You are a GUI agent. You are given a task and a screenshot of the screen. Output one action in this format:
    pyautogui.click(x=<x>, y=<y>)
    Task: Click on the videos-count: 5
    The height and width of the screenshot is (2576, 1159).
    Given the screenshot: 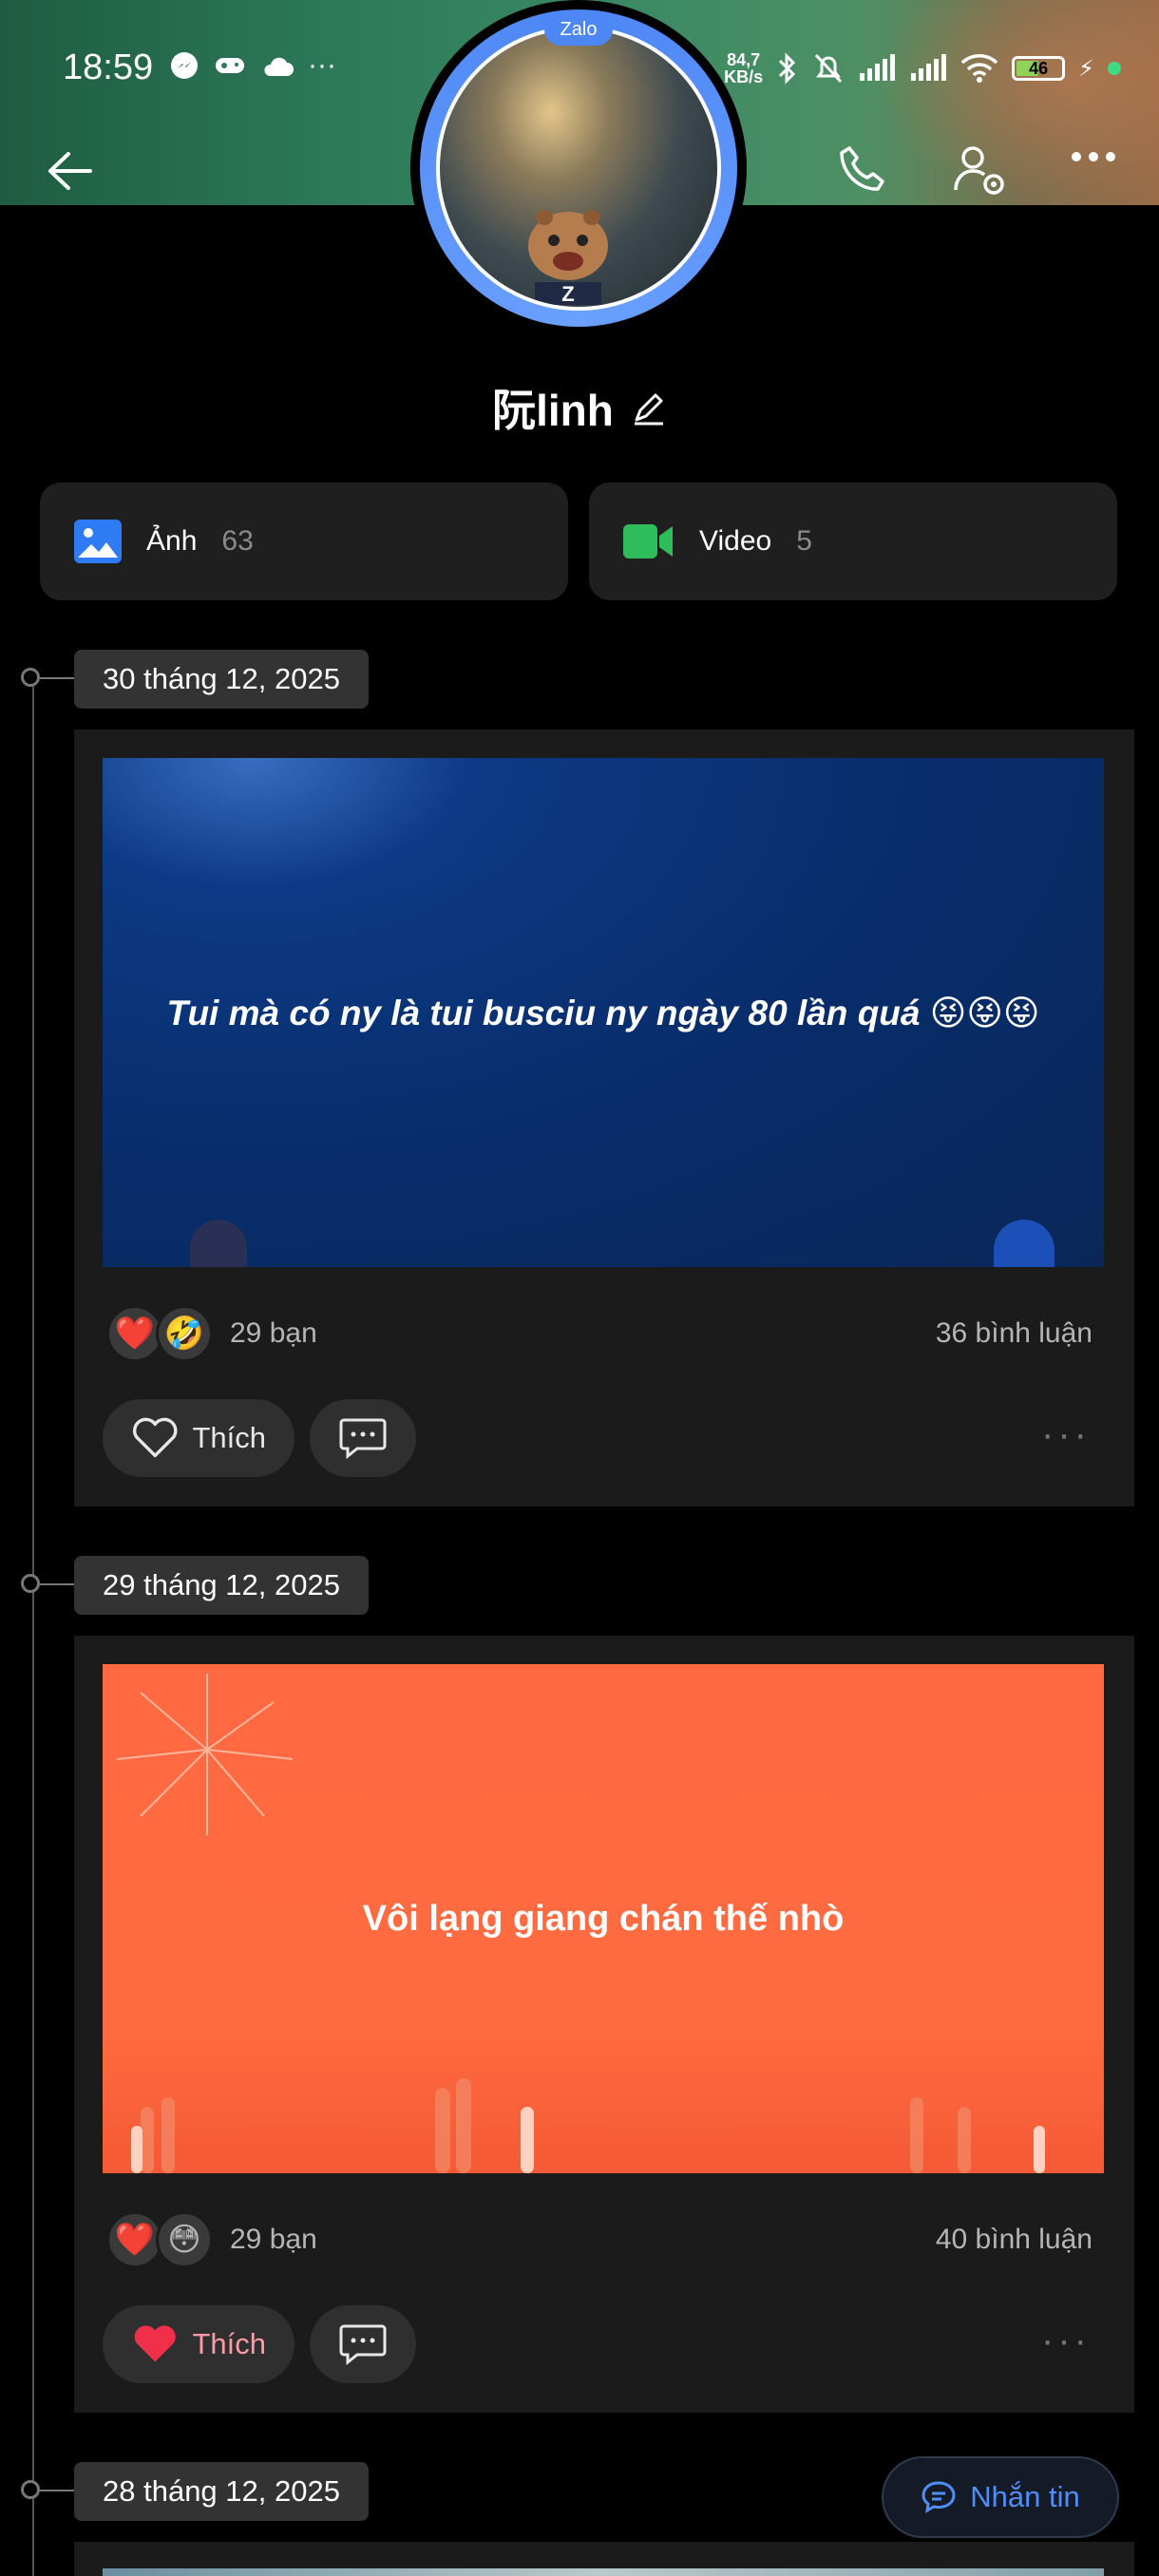 What is the action you would take?
    pyautogui.click(x=804, y=541)
    